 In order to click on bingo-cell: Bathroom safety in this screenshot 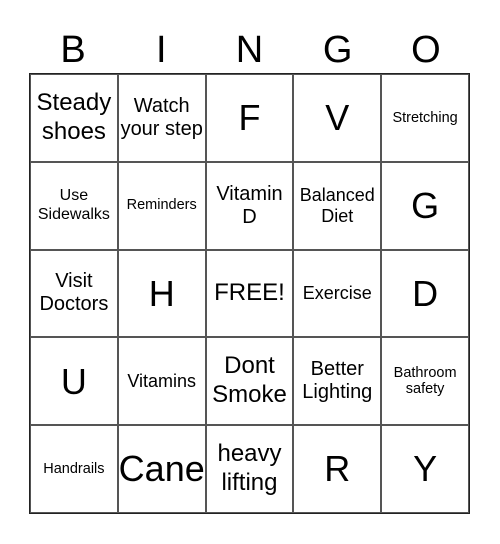, I will do `click(425, 381)`.